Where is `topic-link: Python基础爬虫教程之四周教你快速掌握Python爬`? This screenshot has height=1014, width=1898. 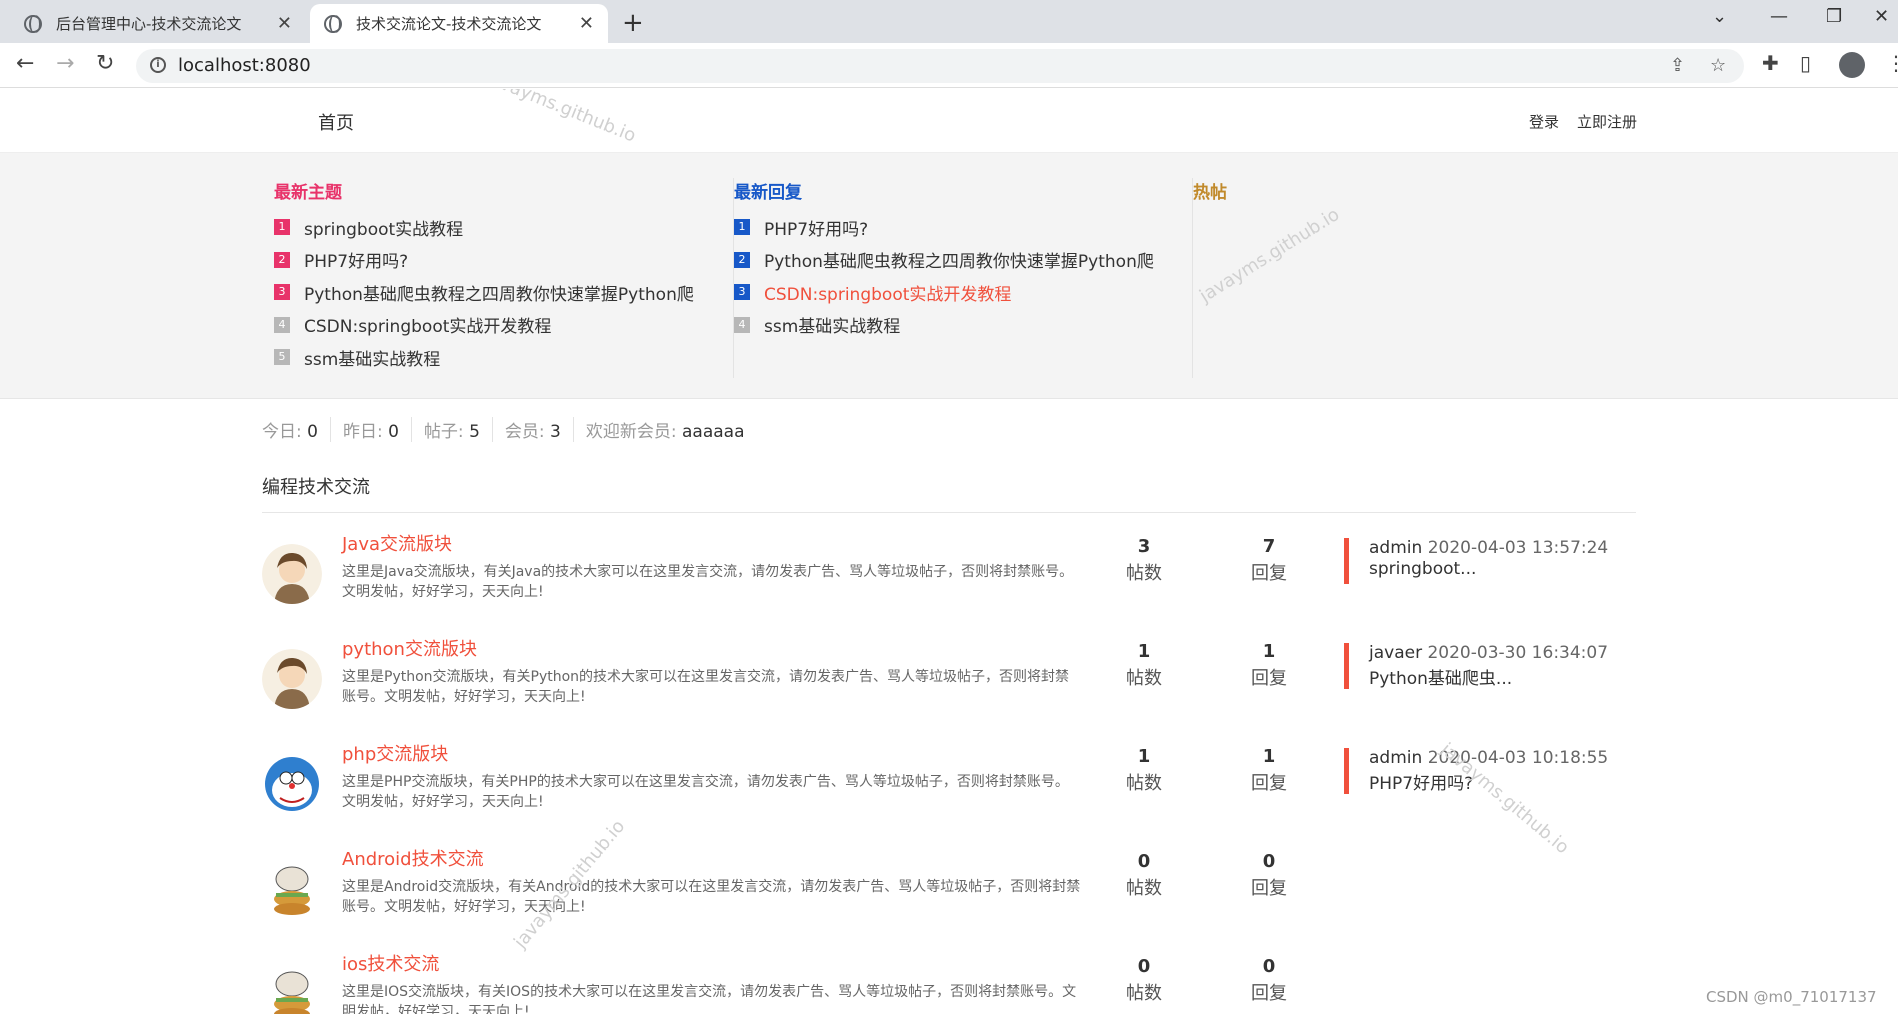
topic-link: Python基础爬虫教程之四周教你快速掌握Python爬 is located at coordinates (499, 292).